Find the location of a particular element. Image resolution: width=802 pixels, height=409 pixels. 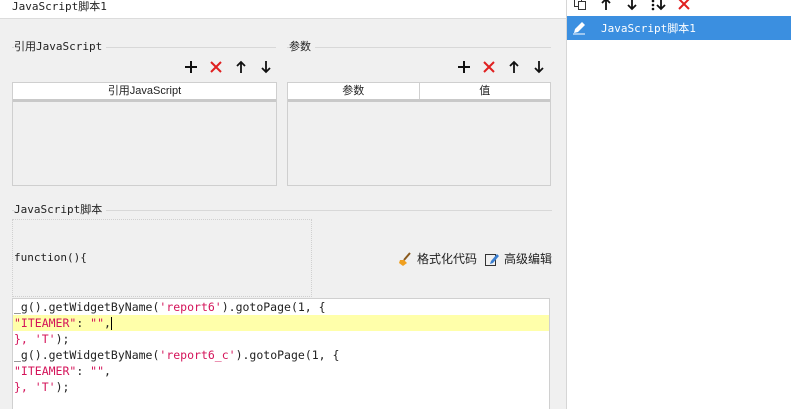

edit-doc-icon is located at coordinates (492, 259).